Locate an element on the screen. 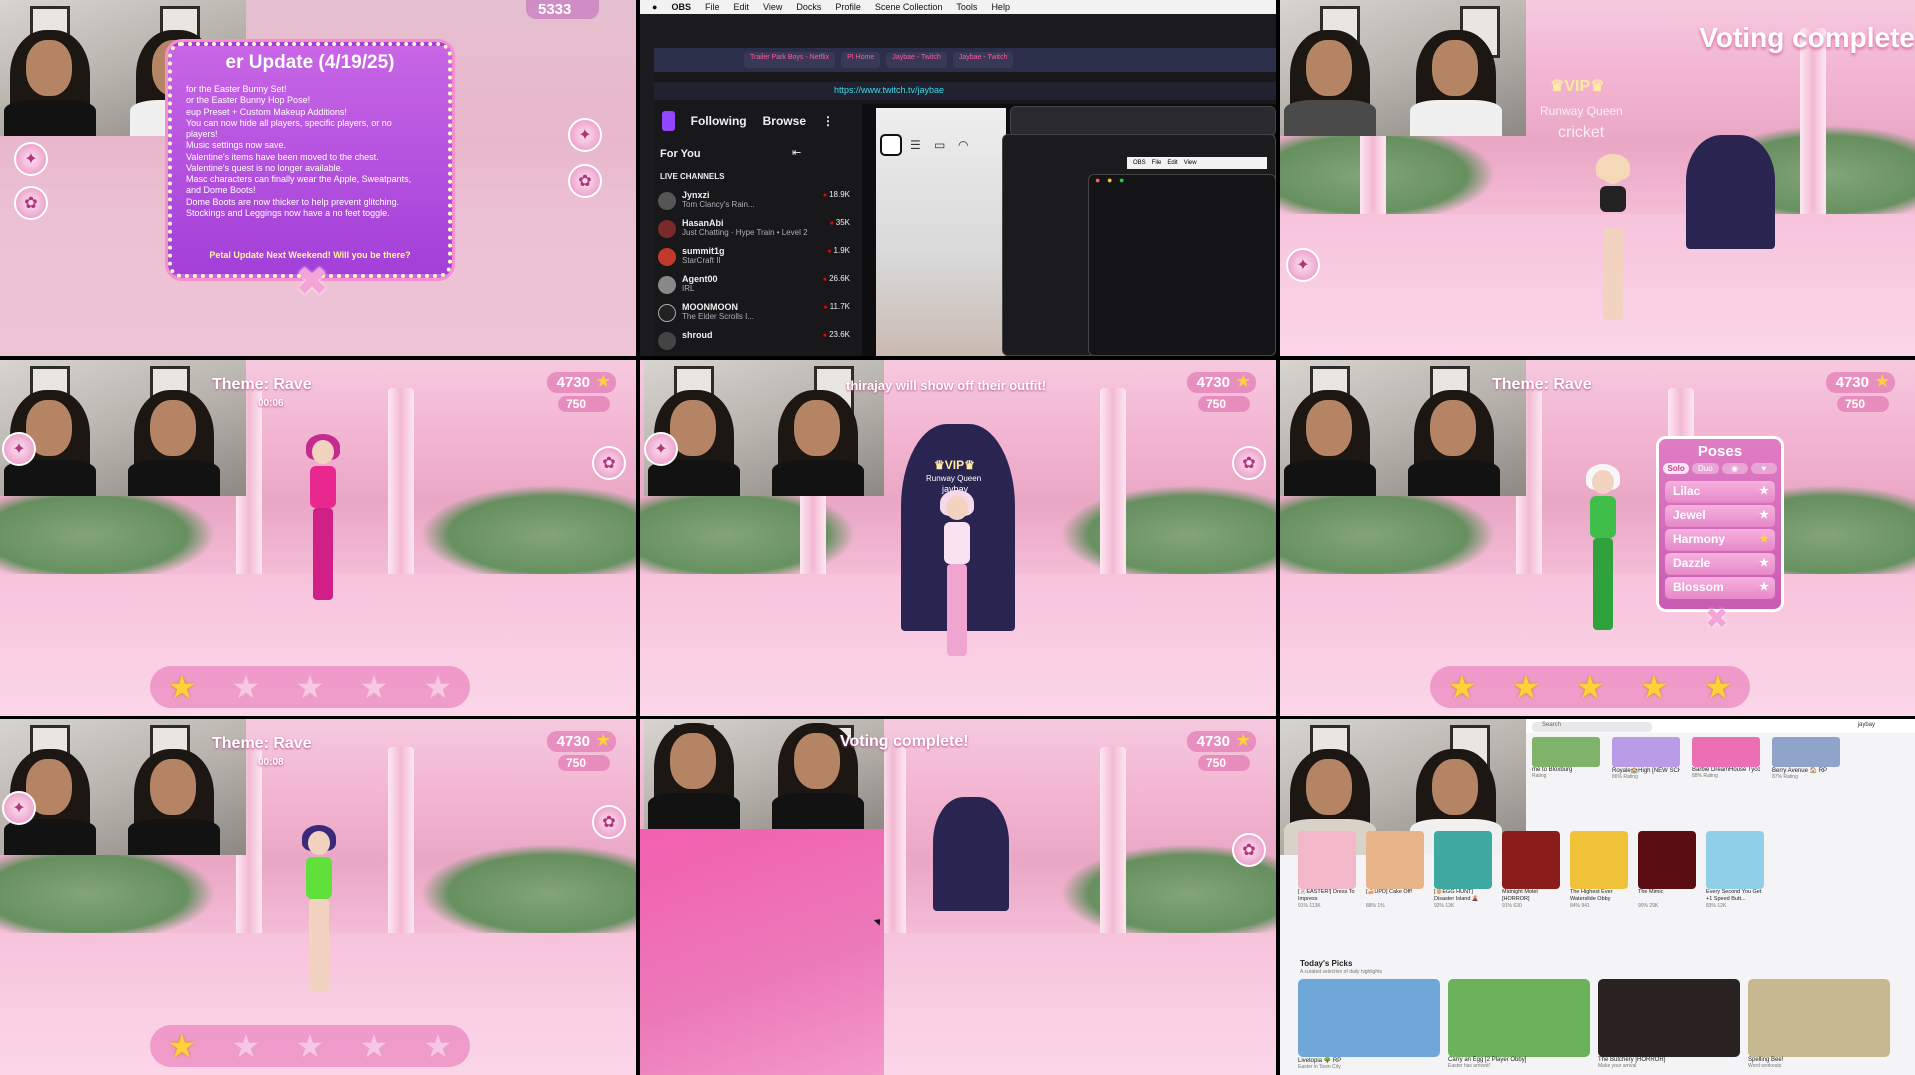 This screenshot has height=1075, width=1915. roblox-icon is located at coordinates (891, 145).